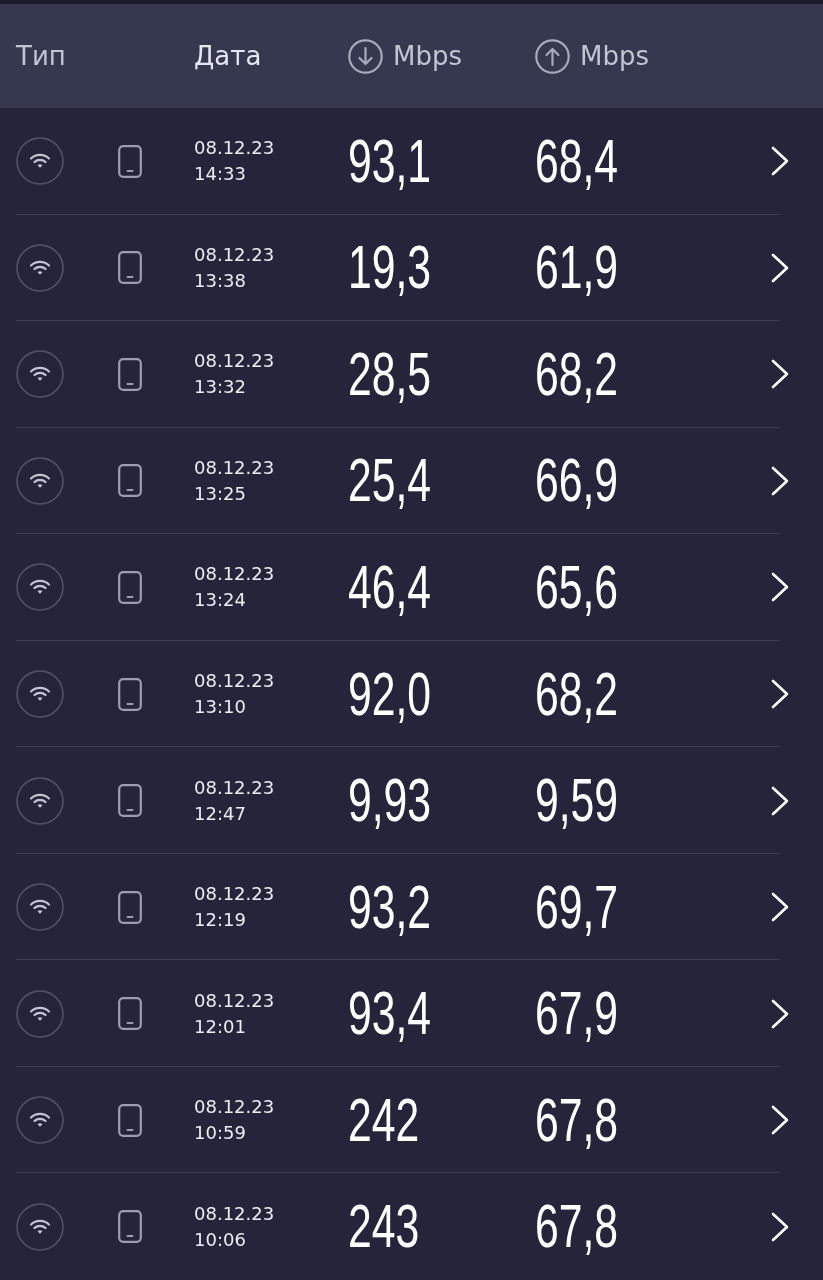  Describe the element at coordinates (220, 1026) in the screenshot. I see `test-time: 12:01` at that location.